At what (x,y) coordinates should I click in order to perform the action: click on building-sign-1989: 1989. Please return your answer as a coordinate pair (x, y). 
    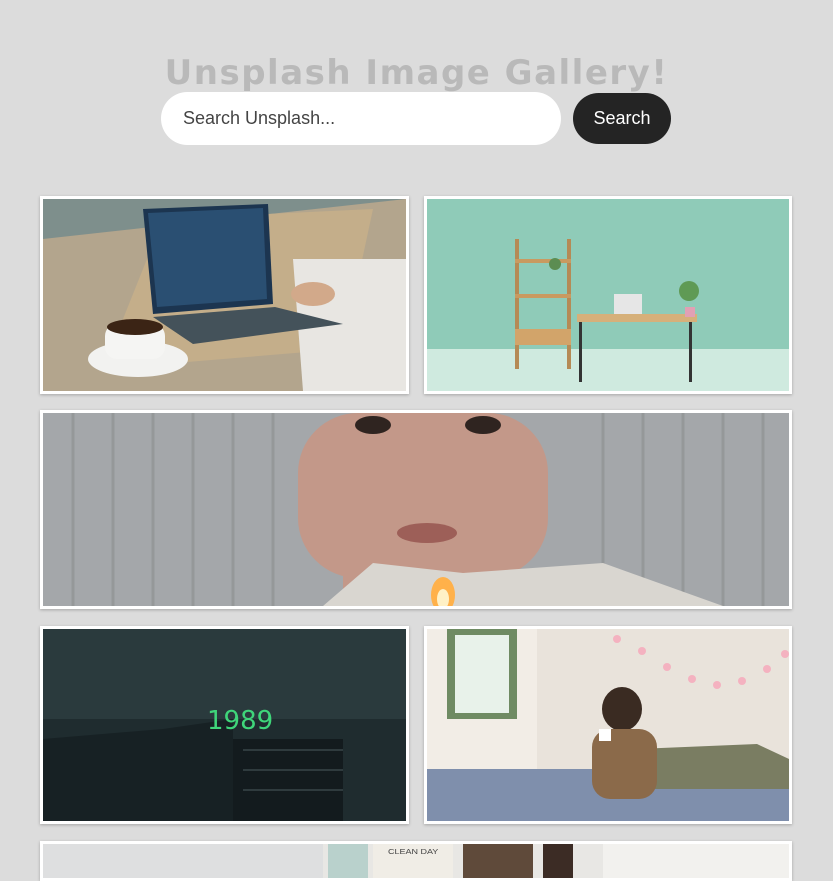
    Looking at the image, I should click on (240, 721).